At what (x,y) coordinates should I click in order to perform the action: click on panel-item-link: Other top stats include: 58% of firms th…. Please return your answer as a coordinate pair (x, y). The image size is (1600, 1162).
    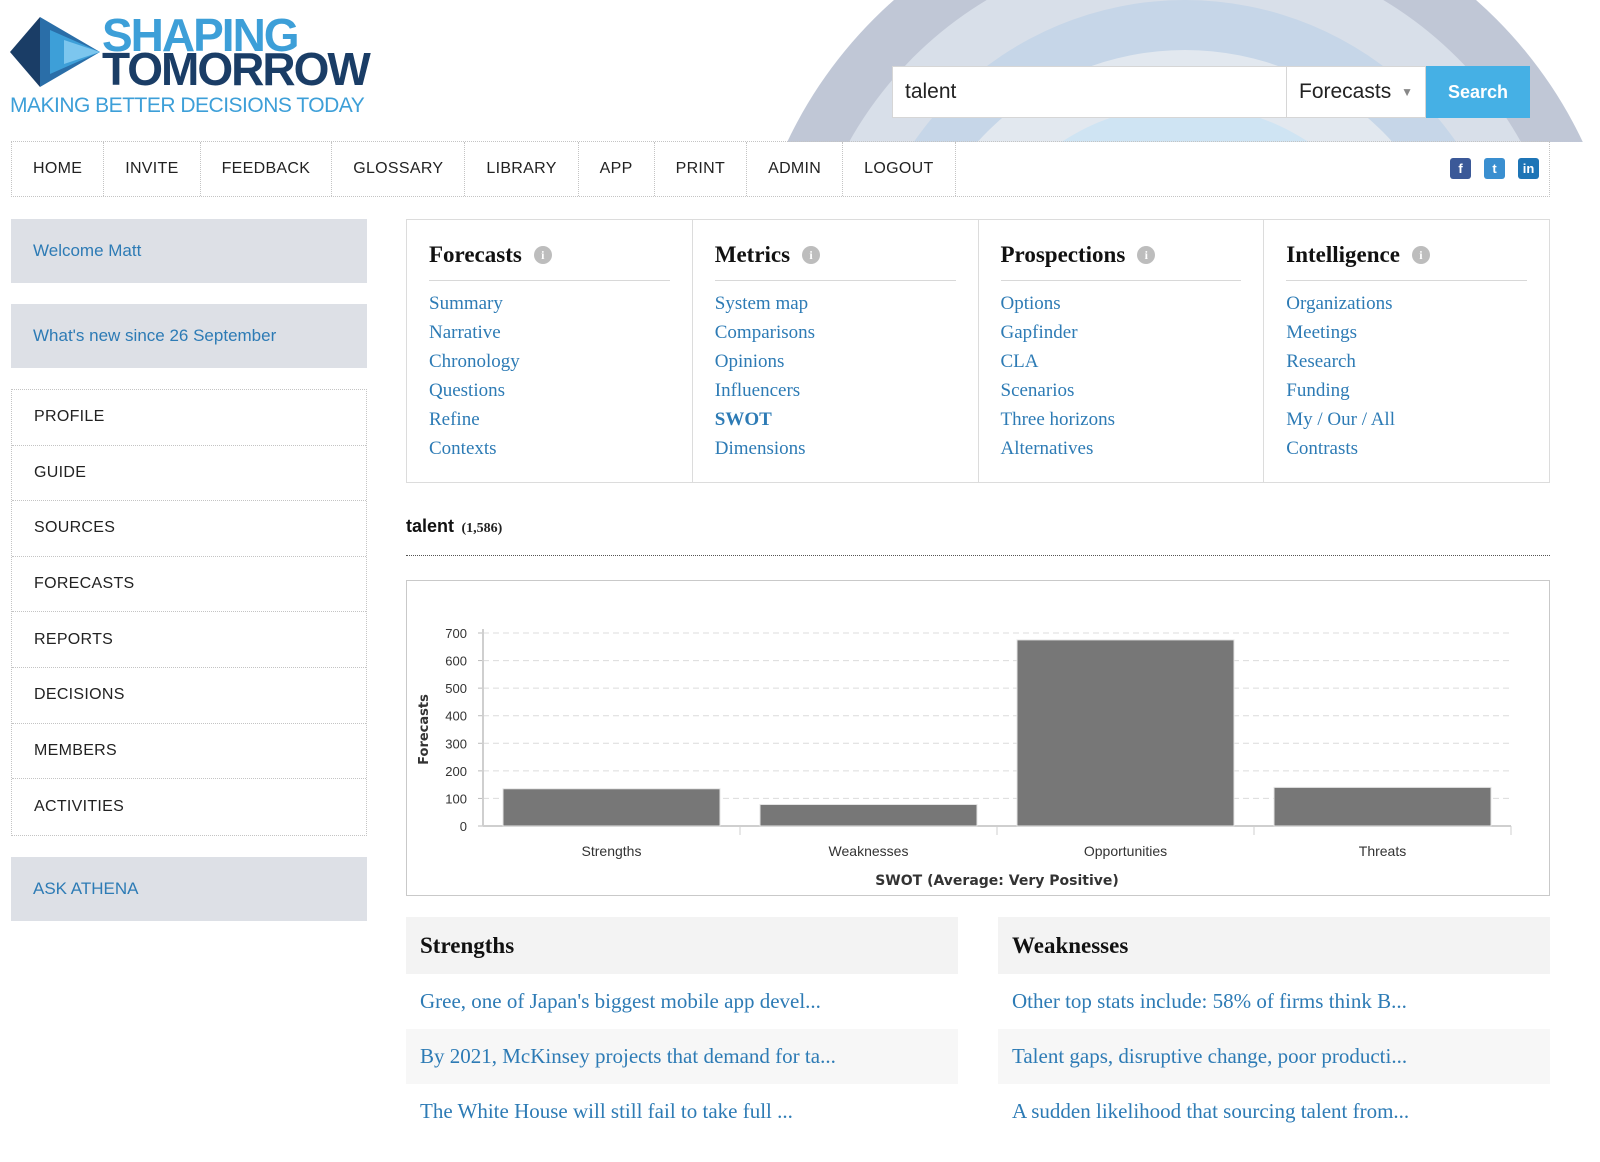
    Looking at the image, I should click on (1274, 1001).